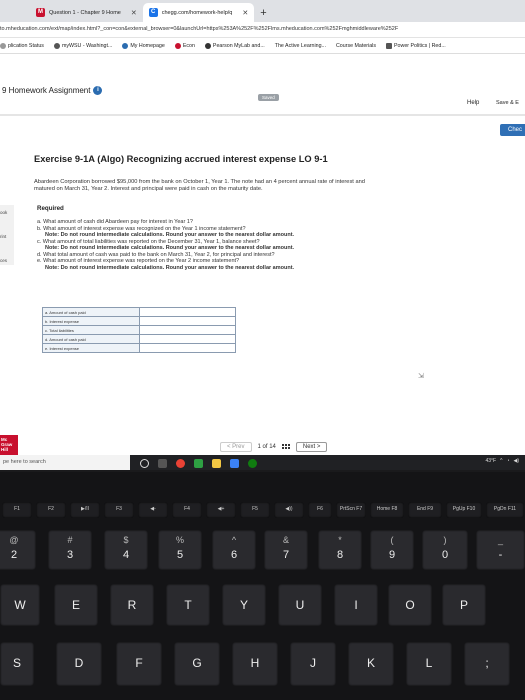 The image size is (525, 700). Describe the element at coordinates (500, 540) in the screenshot. I see `key-symbol: _` at that location.